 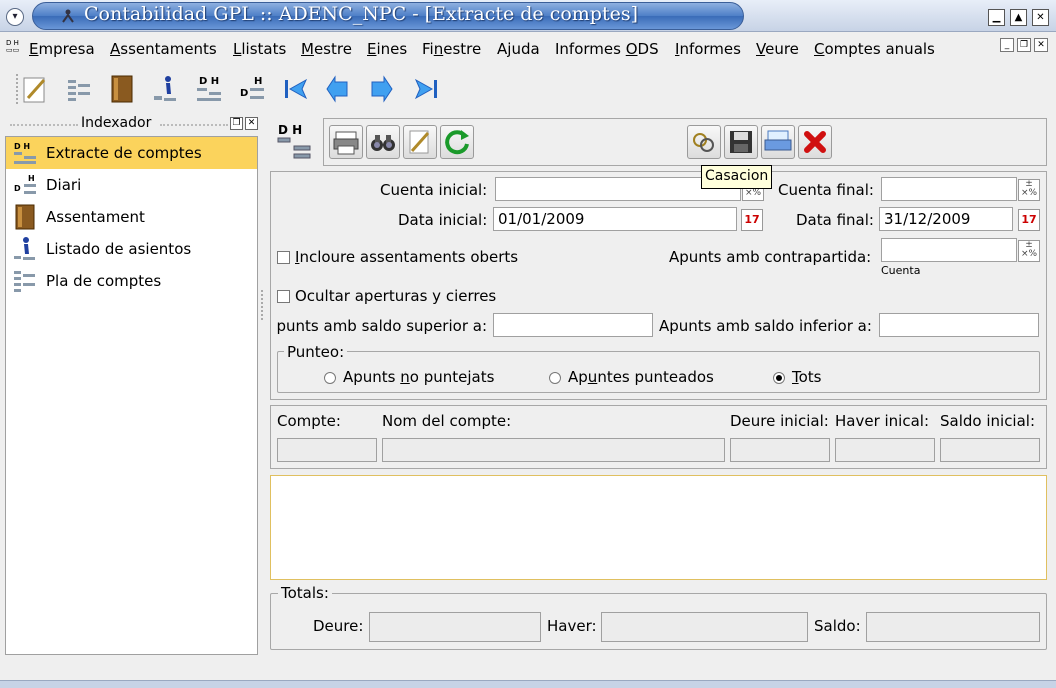 What do you see at coordinates (949, 189) in the screenshot?
I see `cuenta-final-input` at bounding box center [949, 189].